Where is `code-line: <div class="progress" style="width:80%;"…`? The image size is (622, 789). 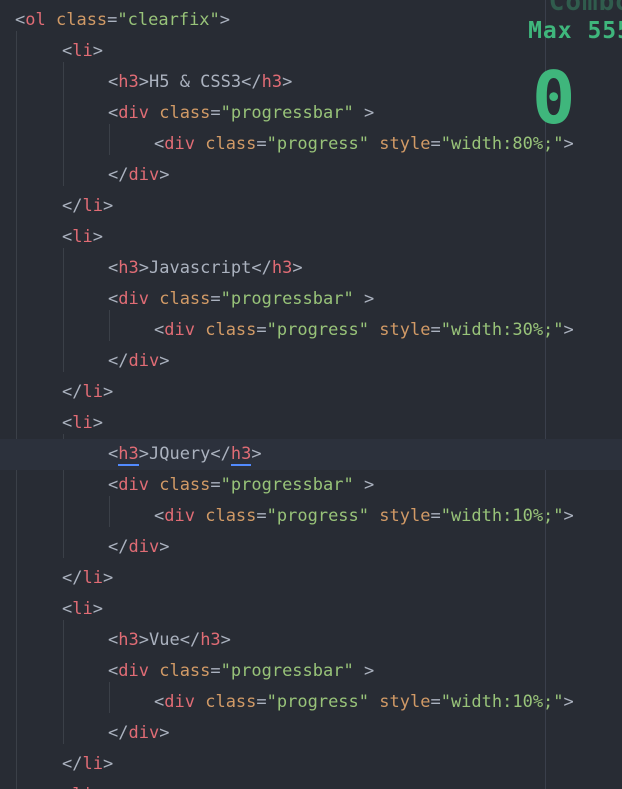 code-line: <div class="progress" style="width:80%;"… is located at coordinates (311, 144).